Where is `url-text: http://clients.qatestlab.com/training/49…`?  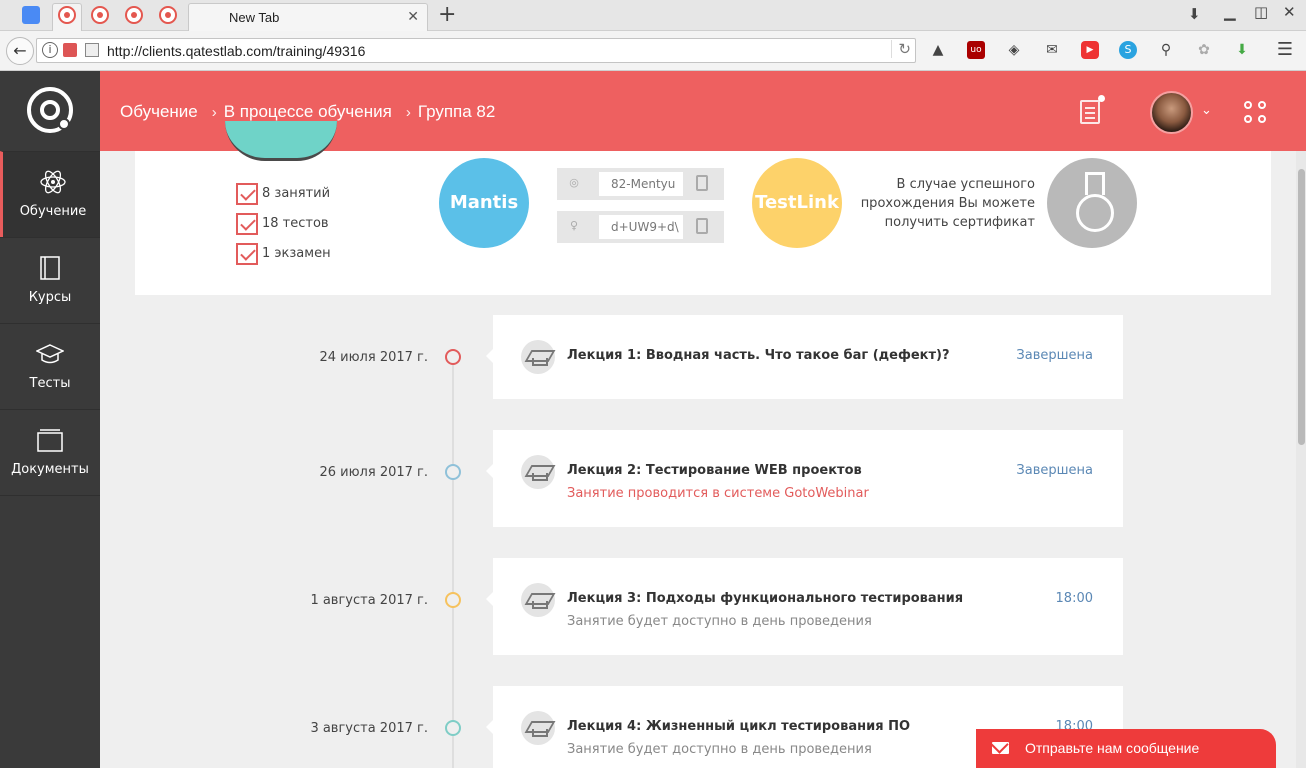
url-text: http://clients.qatestlab.com/training/49… is located at coordinates (236, 51).